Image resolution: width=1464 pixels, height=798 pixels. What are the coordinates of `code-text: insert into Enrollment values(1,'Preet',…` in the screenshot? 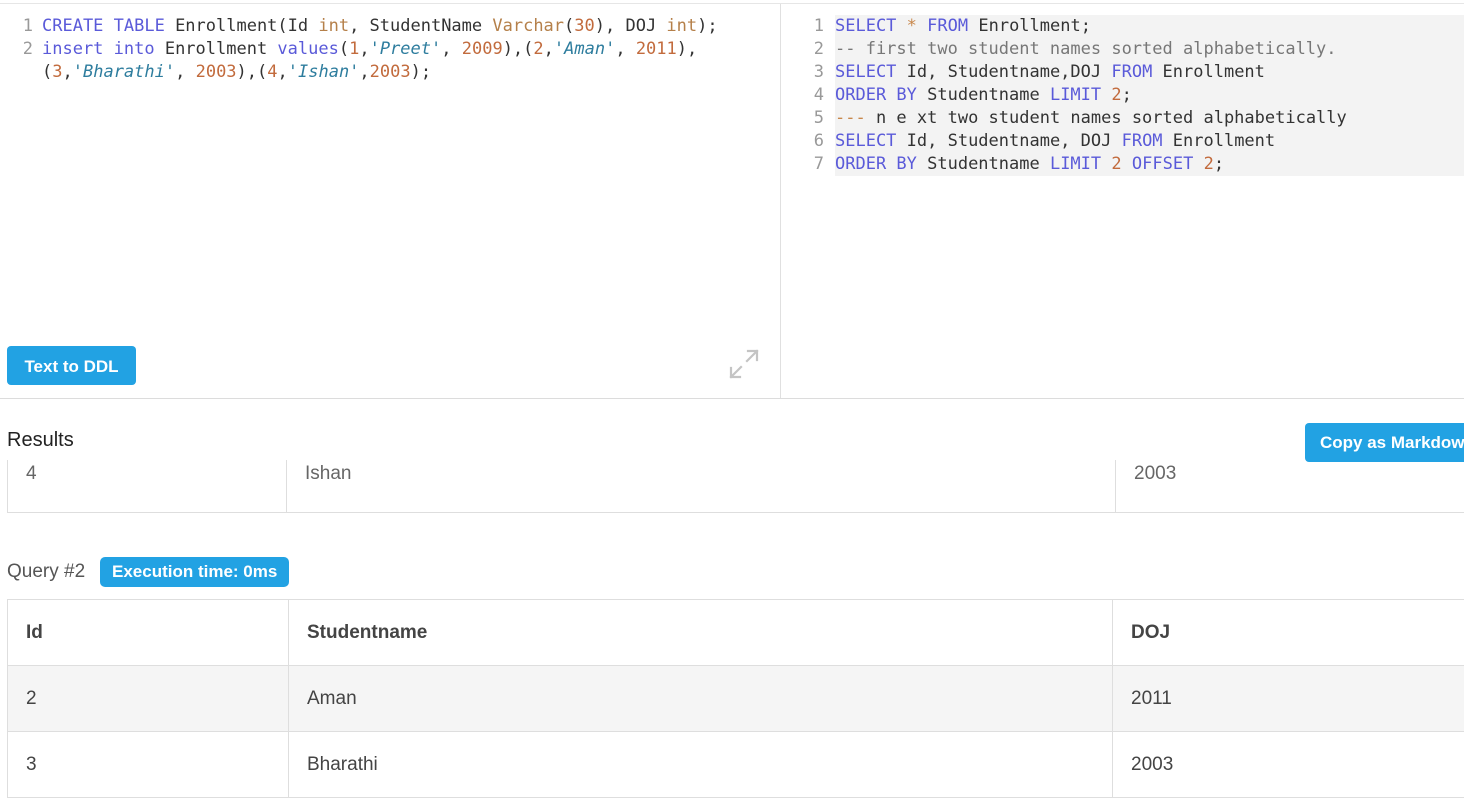 It's located at (411, 49).